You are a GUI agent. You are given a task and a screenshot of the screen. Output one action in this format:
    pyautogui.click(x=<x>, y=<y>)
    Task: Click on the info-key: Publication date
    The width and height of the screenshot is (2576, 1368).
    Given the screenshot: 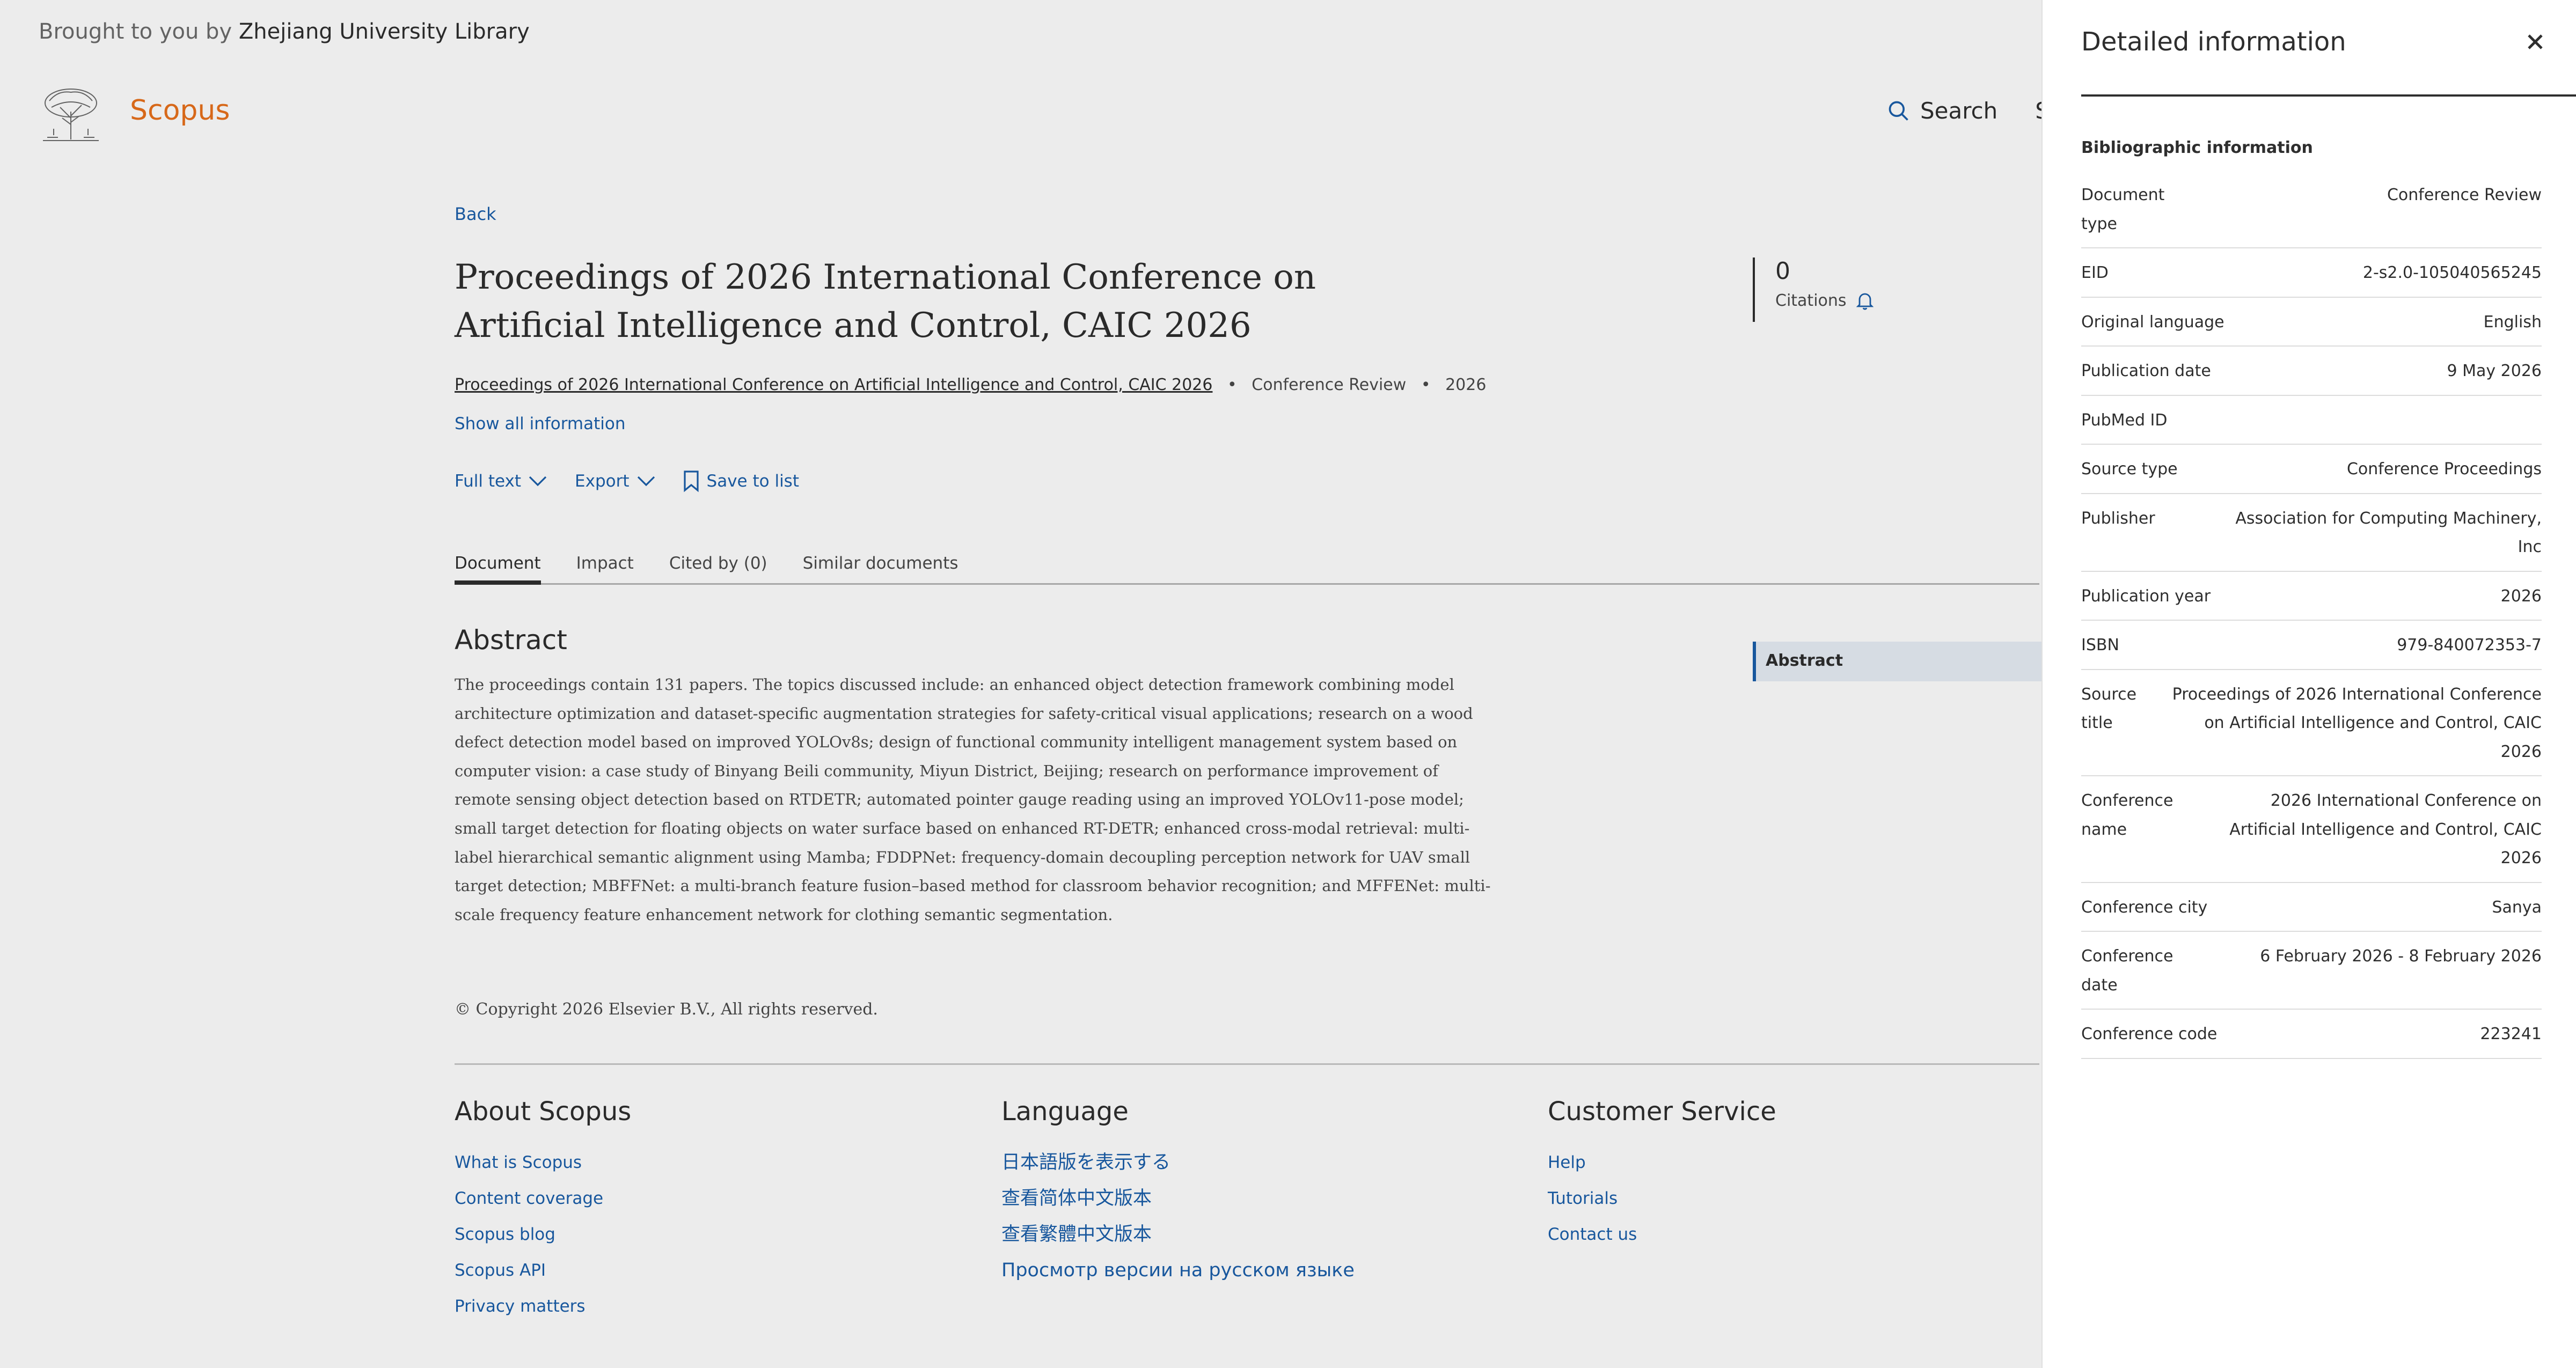 What is the action you would take?
    pyautogui.click(x=2146, y=371)
    